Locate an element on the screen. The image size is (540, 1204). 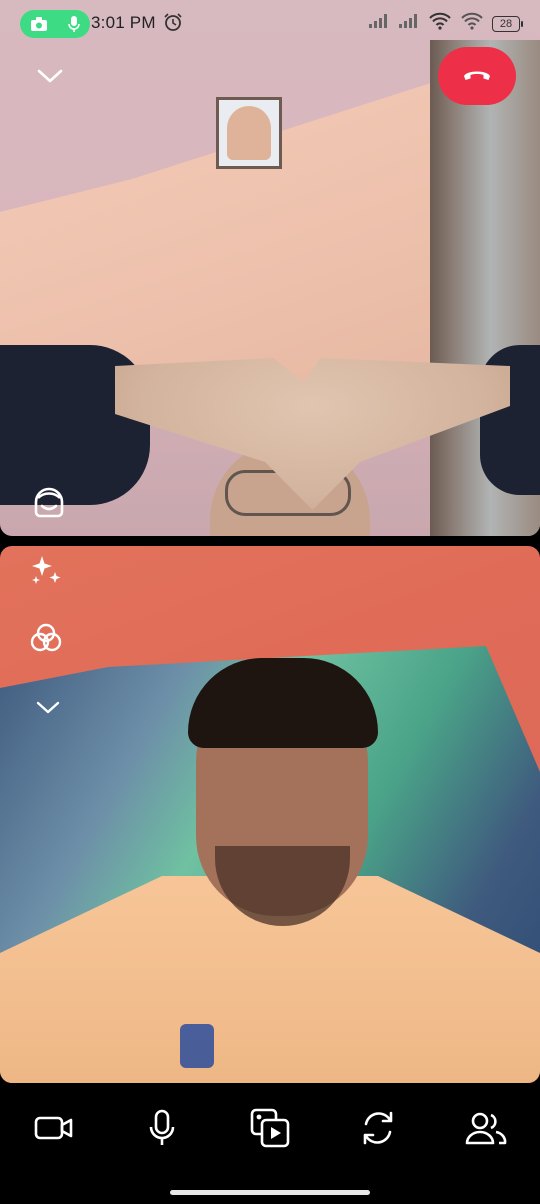
microphone-toggle-button is located at coordinates (162, 1130).